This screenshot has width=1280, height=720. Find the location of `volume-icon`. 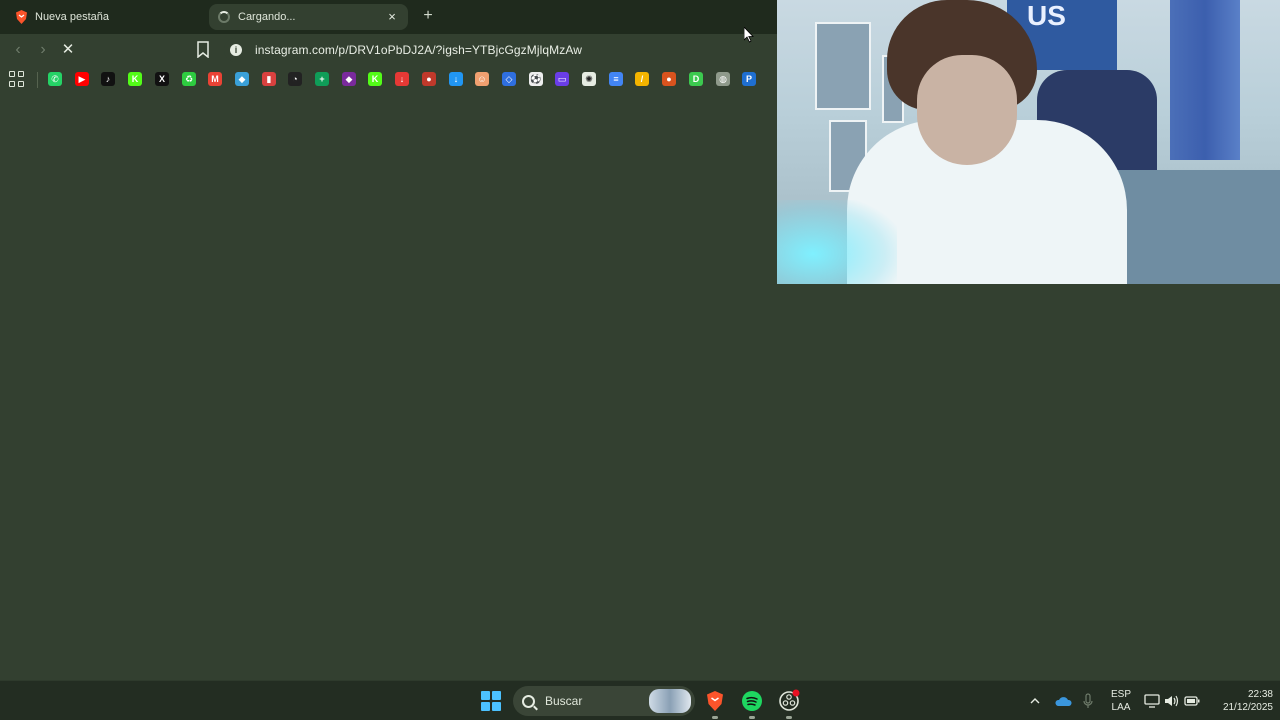

volume-icon is located at coordinates (1172, 700).